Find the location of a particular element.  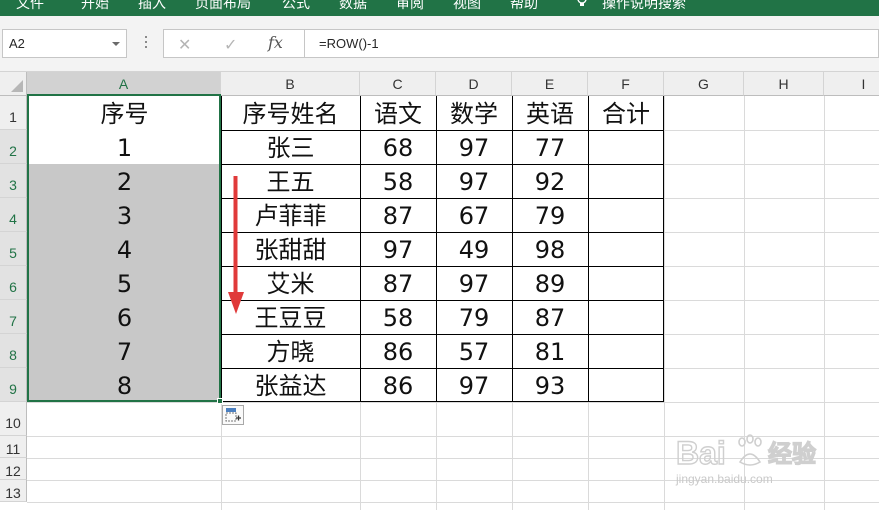

cell-english: 81 is located at coordinates (550, 352).